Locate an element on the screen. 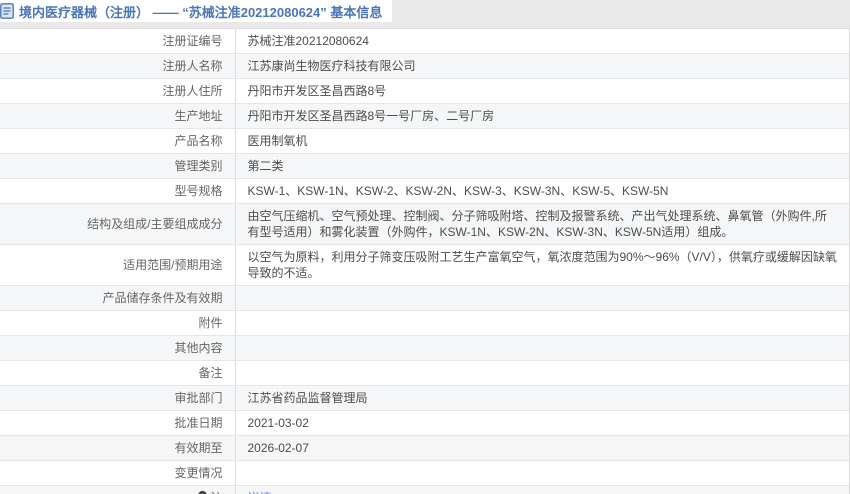 The height and width of the screenshot is (494, 850). table-row: 注册人名称 江苏康尚生物医疗科技有限公司 is located at coordinates (424, 66).